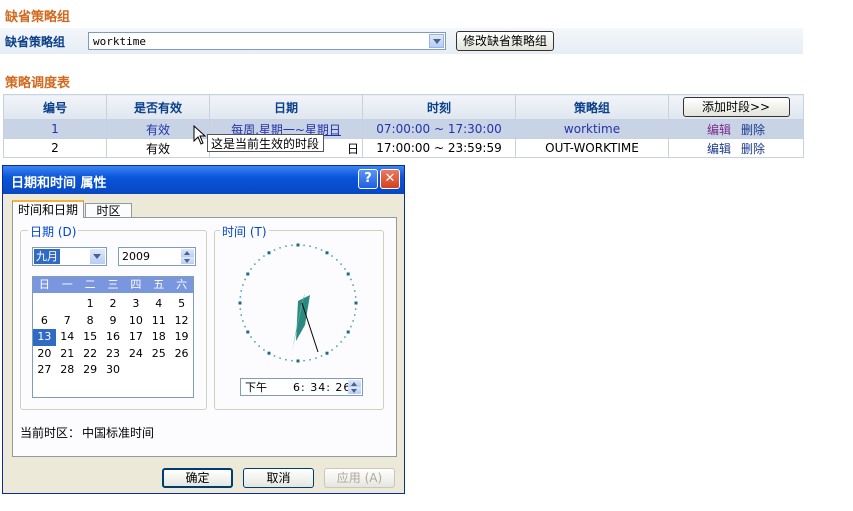  I want to click on calendar-day: 12, so click(181, 321).